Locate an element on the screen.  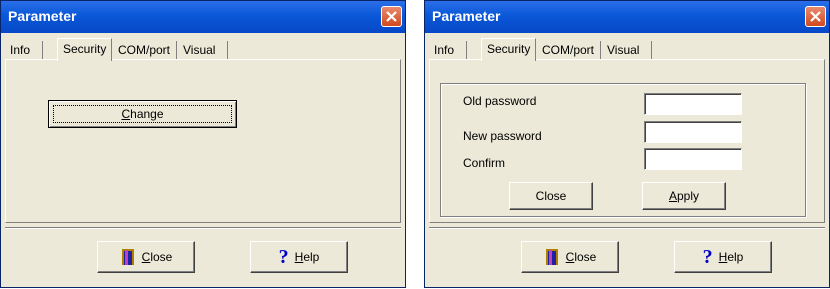
apply-button: Apply is located at coordinates (684, 196).